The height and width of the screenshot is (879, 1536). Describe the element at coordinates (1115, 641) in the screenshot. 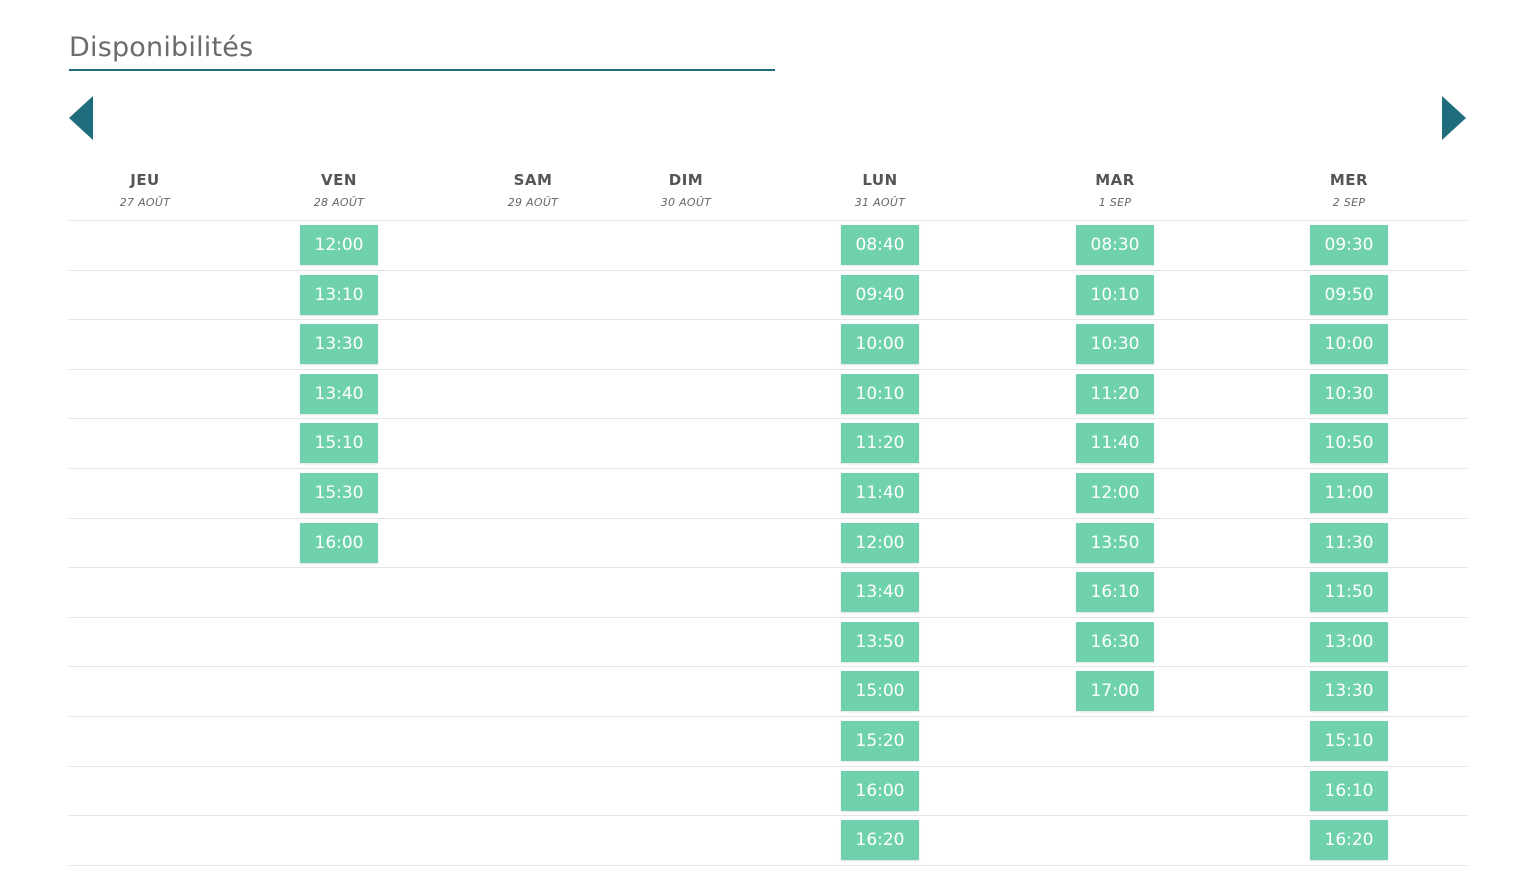

I see `time-slot-button: 16:30` at that location.